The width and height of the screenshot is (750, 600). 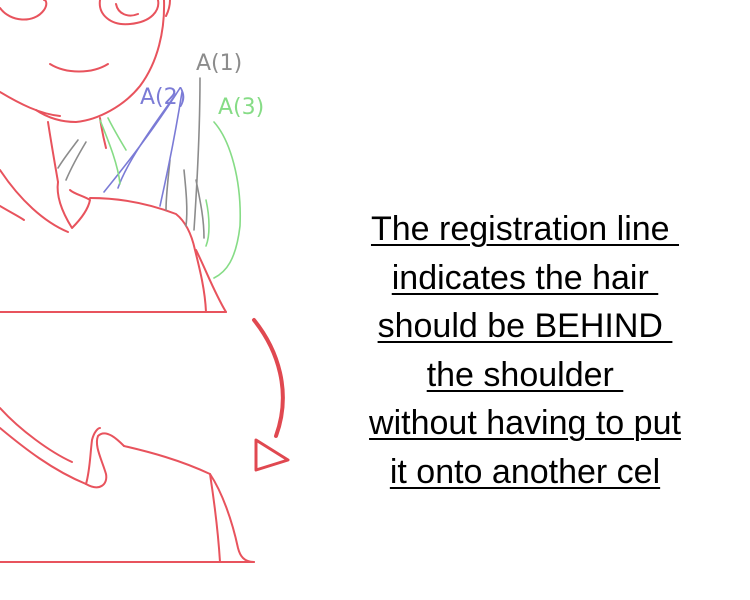 I want to click on glasses-right, so click(x=129, y=13).